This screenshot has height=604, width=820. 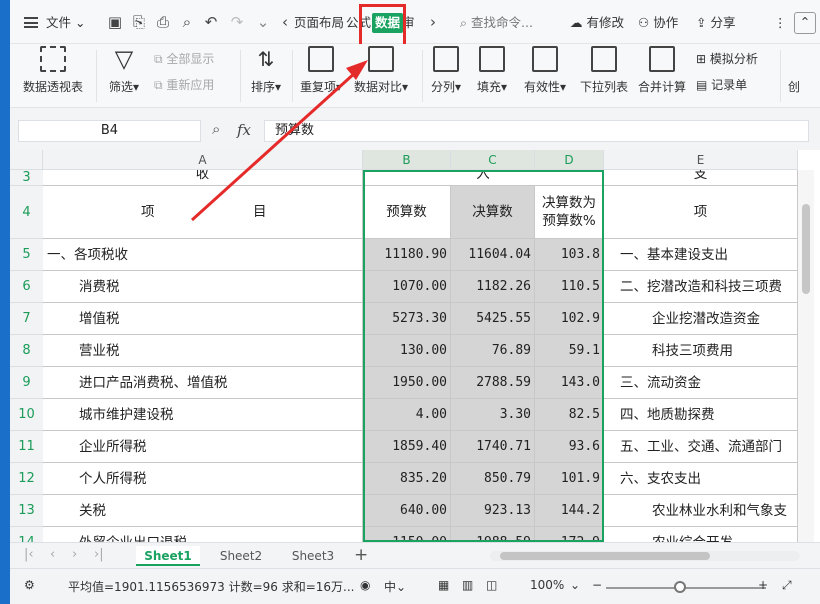 I want to click on header-expense-item: 项, so click(x=701, y=212).